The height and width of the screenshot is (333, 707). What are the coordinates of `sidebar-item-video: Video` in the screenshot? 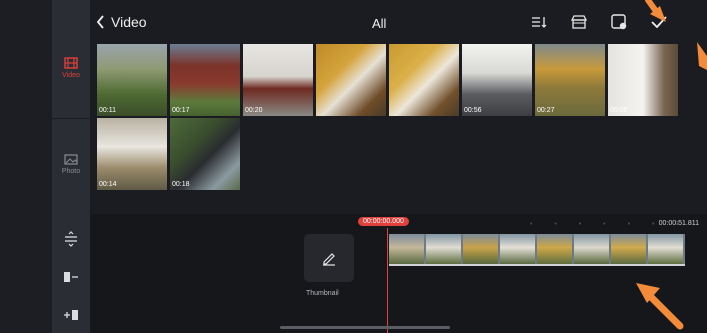 It's located at (71, 68).